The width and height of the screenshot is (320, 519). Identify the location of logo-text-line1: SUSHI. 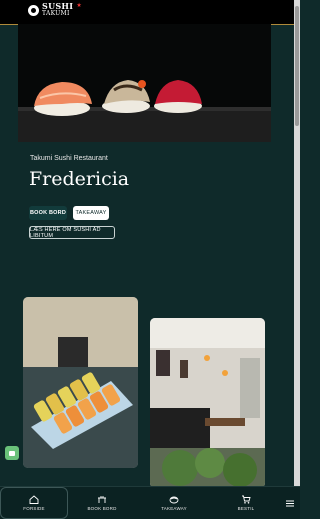
(58, 6).